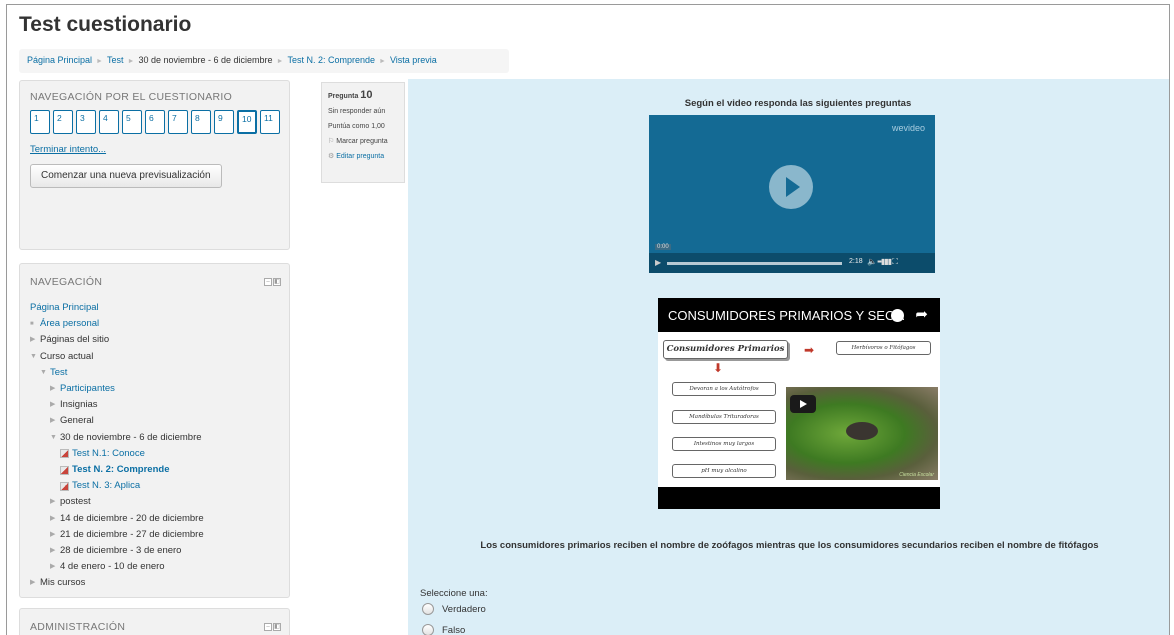 The height and width of the screenshot is (635, 1174). Describe the element at coordinates (360, 156) in the screenshot. I see `edit-question-label: Editar pregunta` at that location.